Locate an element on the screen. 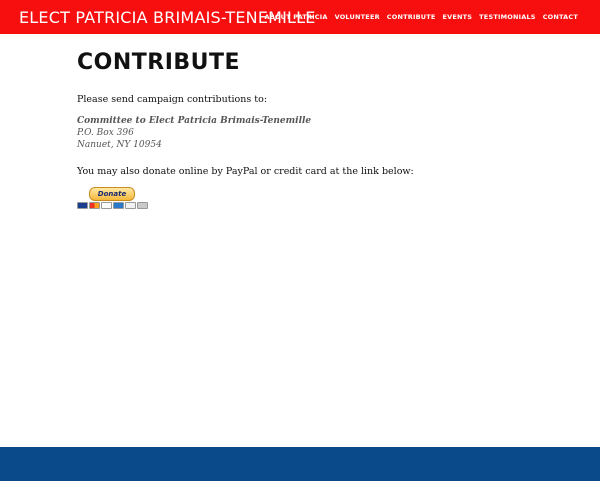  paypal-donate: Donate is located at coordinates (113, 199).